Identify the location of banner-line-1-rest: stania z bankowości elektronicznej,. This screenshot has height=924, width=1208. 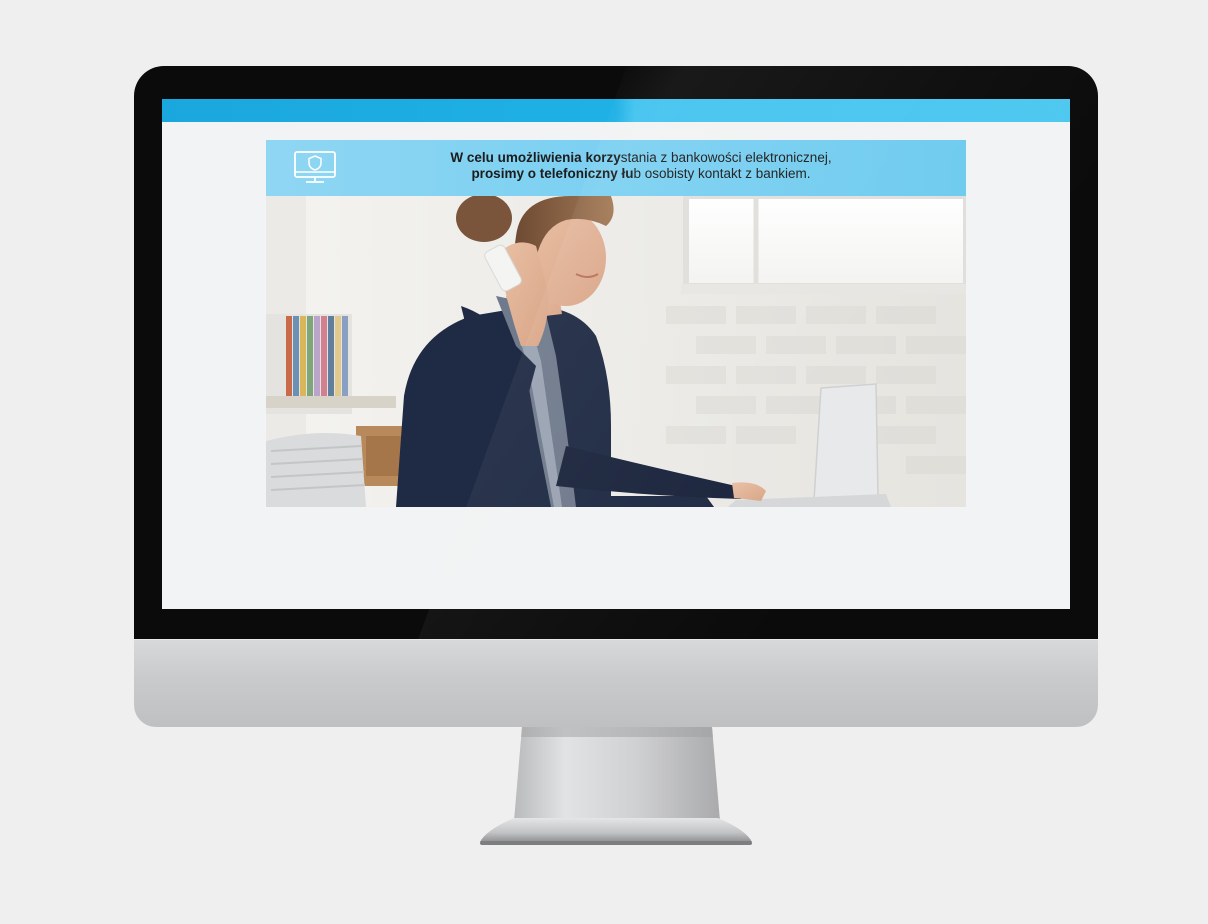
(726, 157).